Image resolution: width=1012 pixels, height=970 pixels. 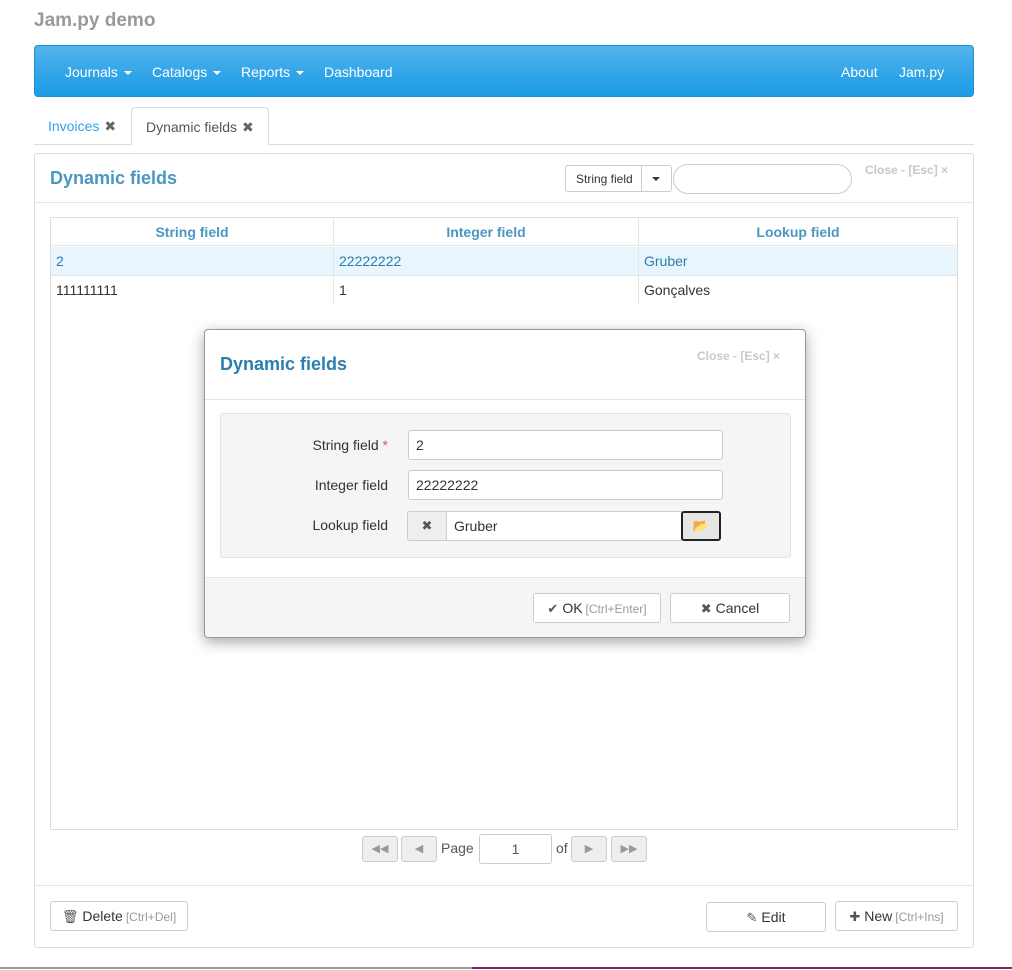 I want to click on string-field-label-text: String field, so click(x=345, y=445).